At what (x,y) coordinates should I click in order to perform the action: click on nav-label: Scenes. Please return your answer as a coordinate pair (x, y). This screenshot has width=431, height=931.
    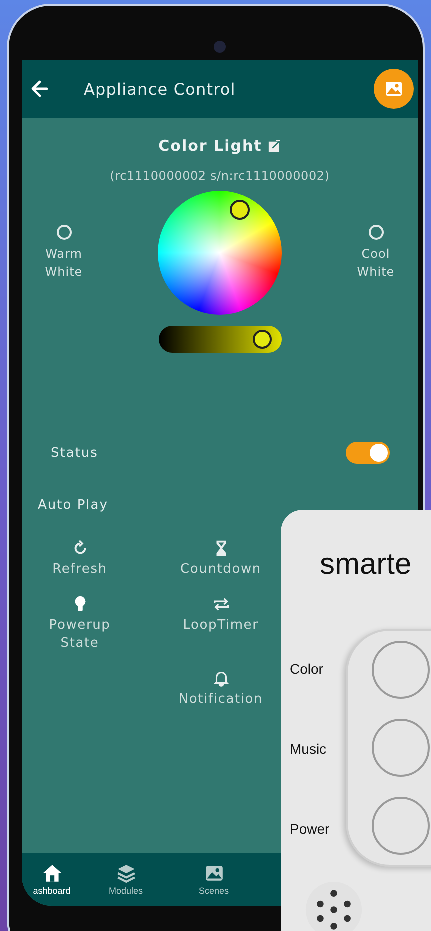
    Looking at the image, I should click on (214, 891).